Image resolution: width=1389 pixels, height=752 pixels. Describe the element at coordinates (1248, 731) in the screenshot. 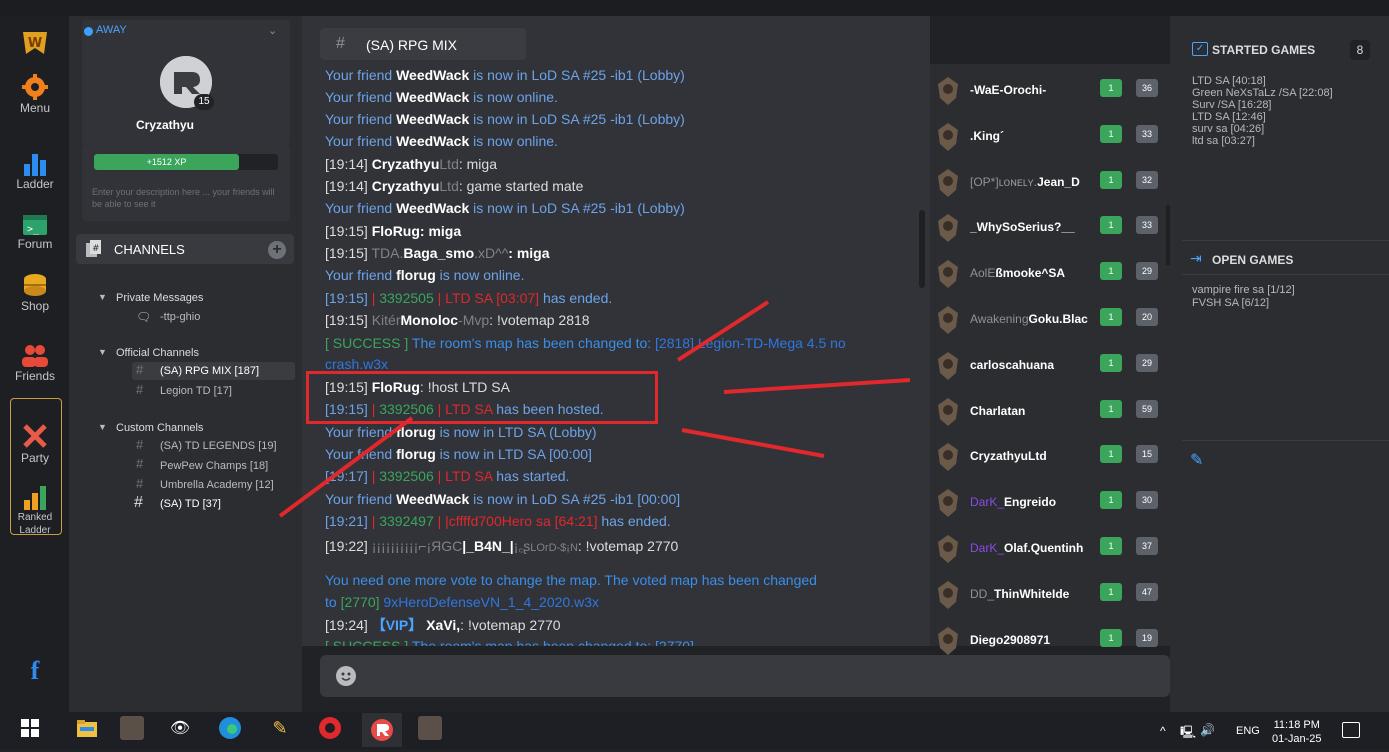

I see `language-indicator: ENG` at that location.